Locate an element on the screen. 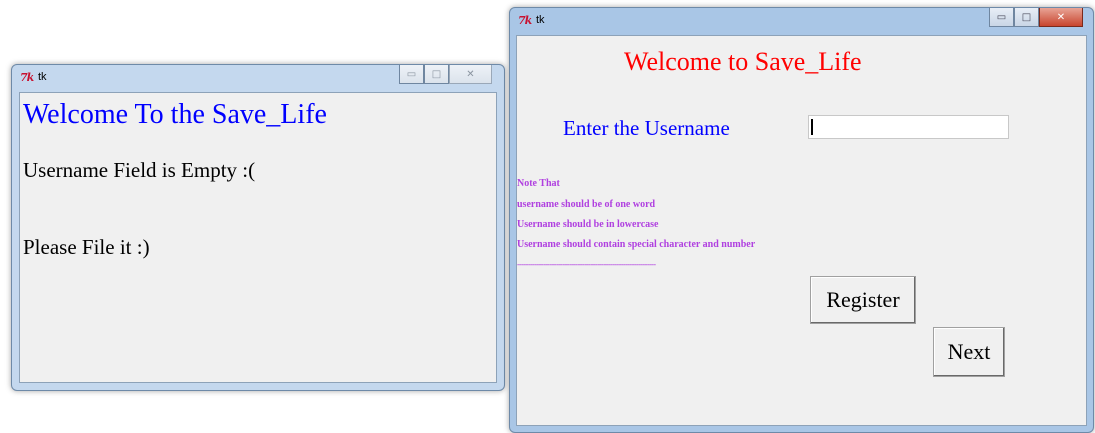  username-label: Enter the Username is located at coordinates (646, 128).